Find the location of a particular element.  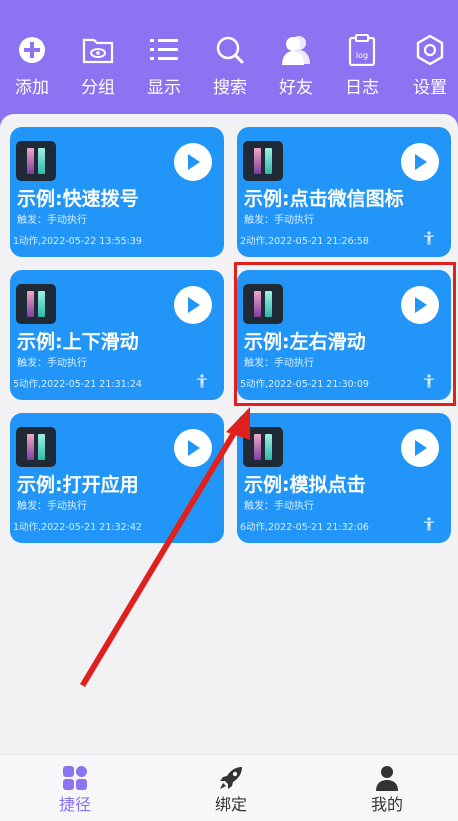

settings-label: 设置 is located at coordinates (430, 88).